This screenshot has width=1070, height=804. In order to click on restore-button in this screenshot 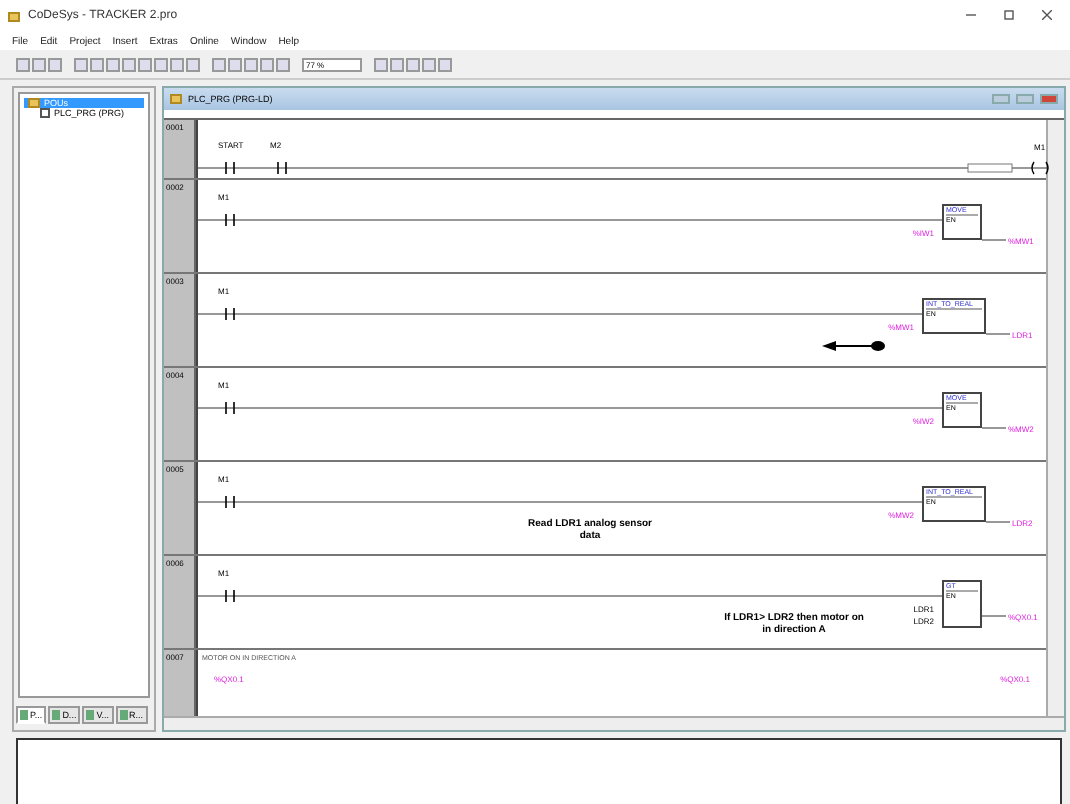, I will do `click(1025, 99)`.